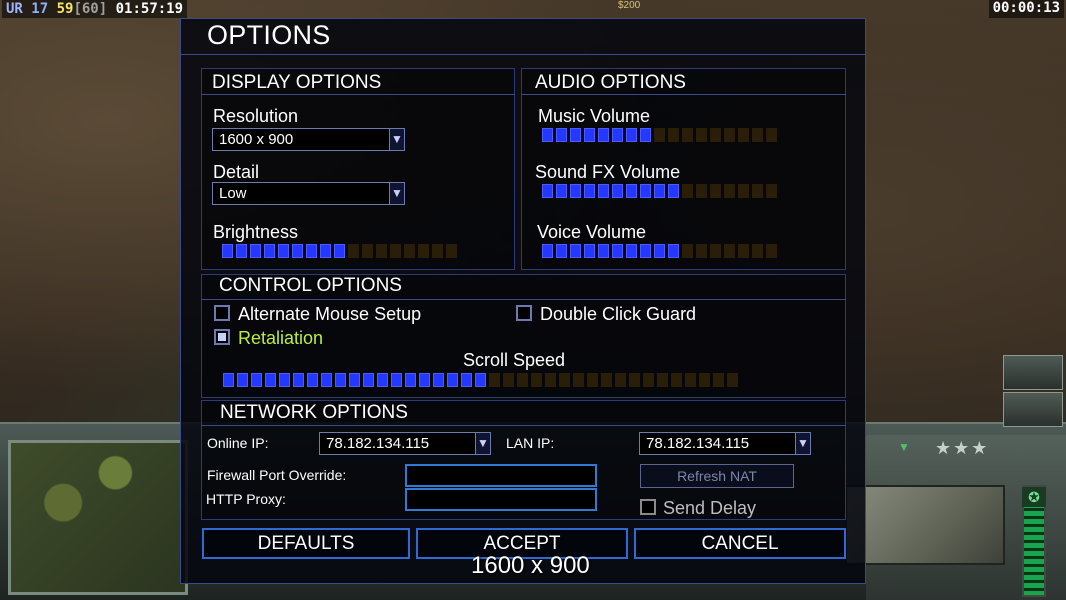 The height and width of the screenshot is (600, 1066). Describe the element at coordinates (501, 475) in the screenshot. I see `firewall-port-input` at that location.